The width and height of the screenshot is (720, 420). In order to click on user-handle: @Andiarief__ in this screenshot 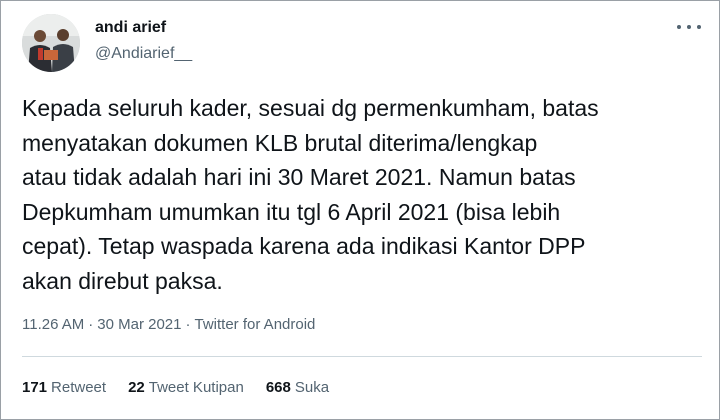, I will do `click(143, 54)`.